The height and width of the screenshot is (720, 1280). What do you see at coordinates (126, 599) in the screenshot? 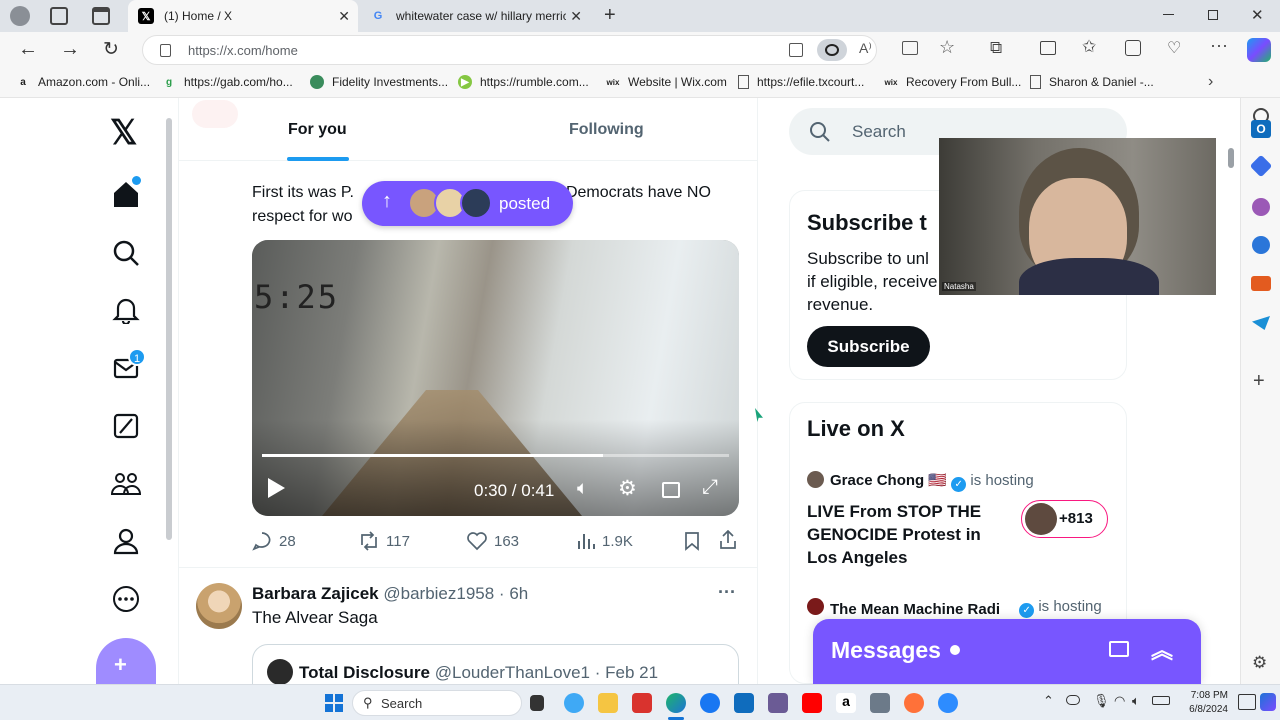
I see `more-options-icon` at bounding box center [126, 599].